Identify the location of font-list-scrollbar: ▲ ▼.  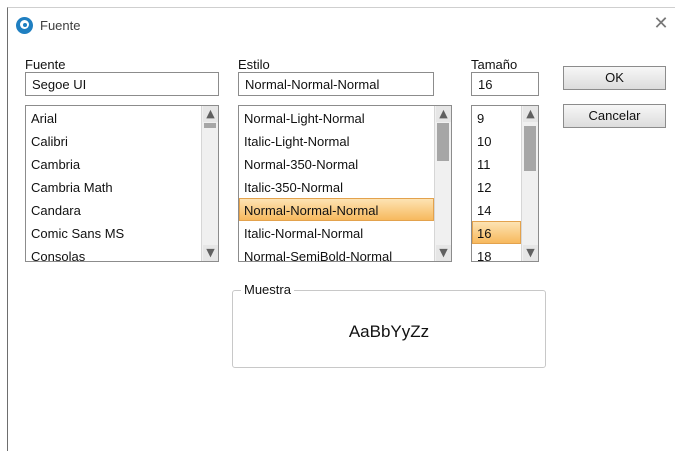
(209, 183).